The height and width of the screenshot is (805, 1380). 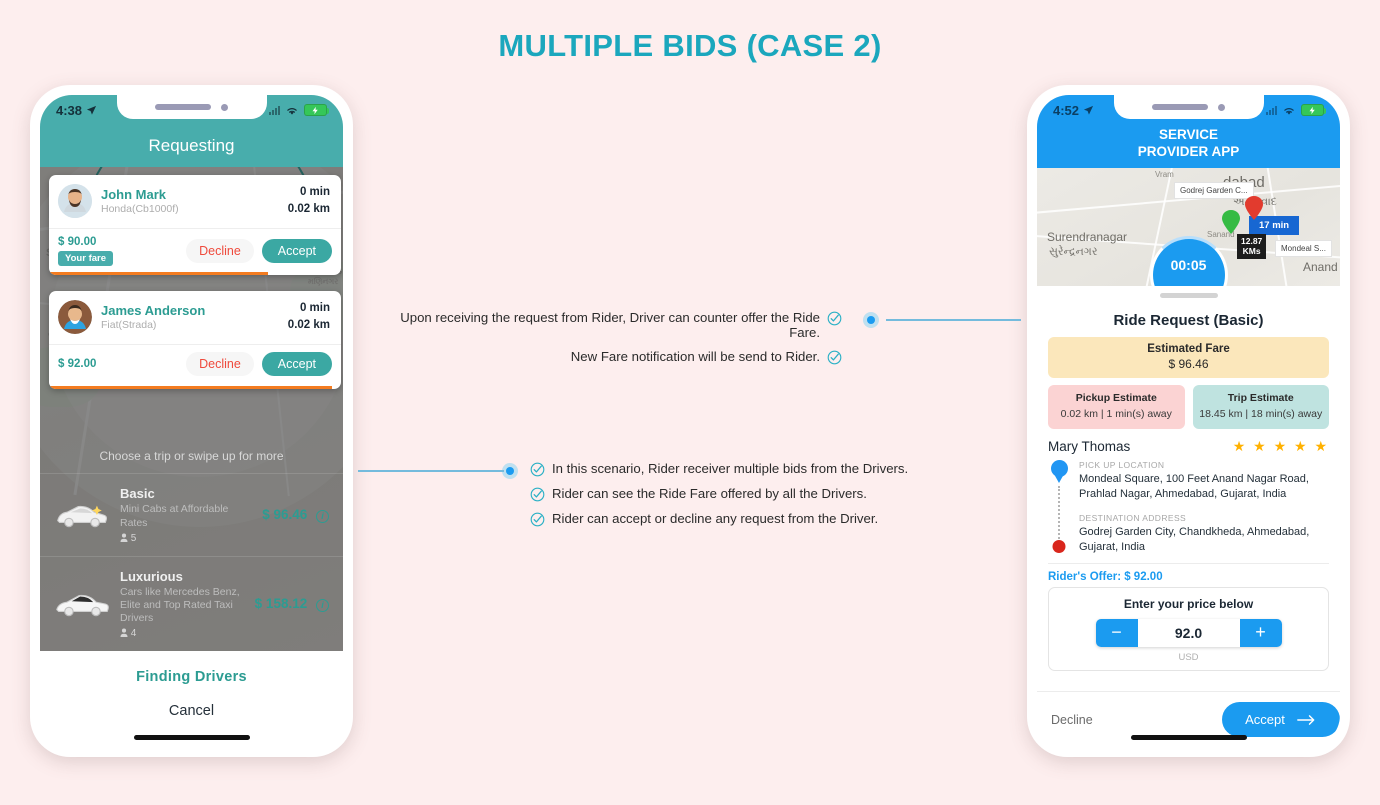 I want to click on destination-dot-icon, so click(x=1059, y=546).